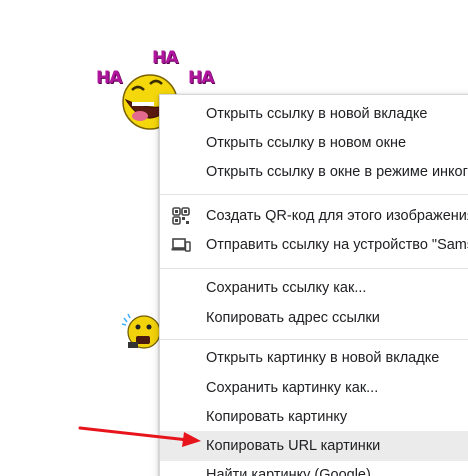 The width and height of the screenshot is (468, 476). I want to click on menu-item-label: Копировать картинку, so click(277, 417).